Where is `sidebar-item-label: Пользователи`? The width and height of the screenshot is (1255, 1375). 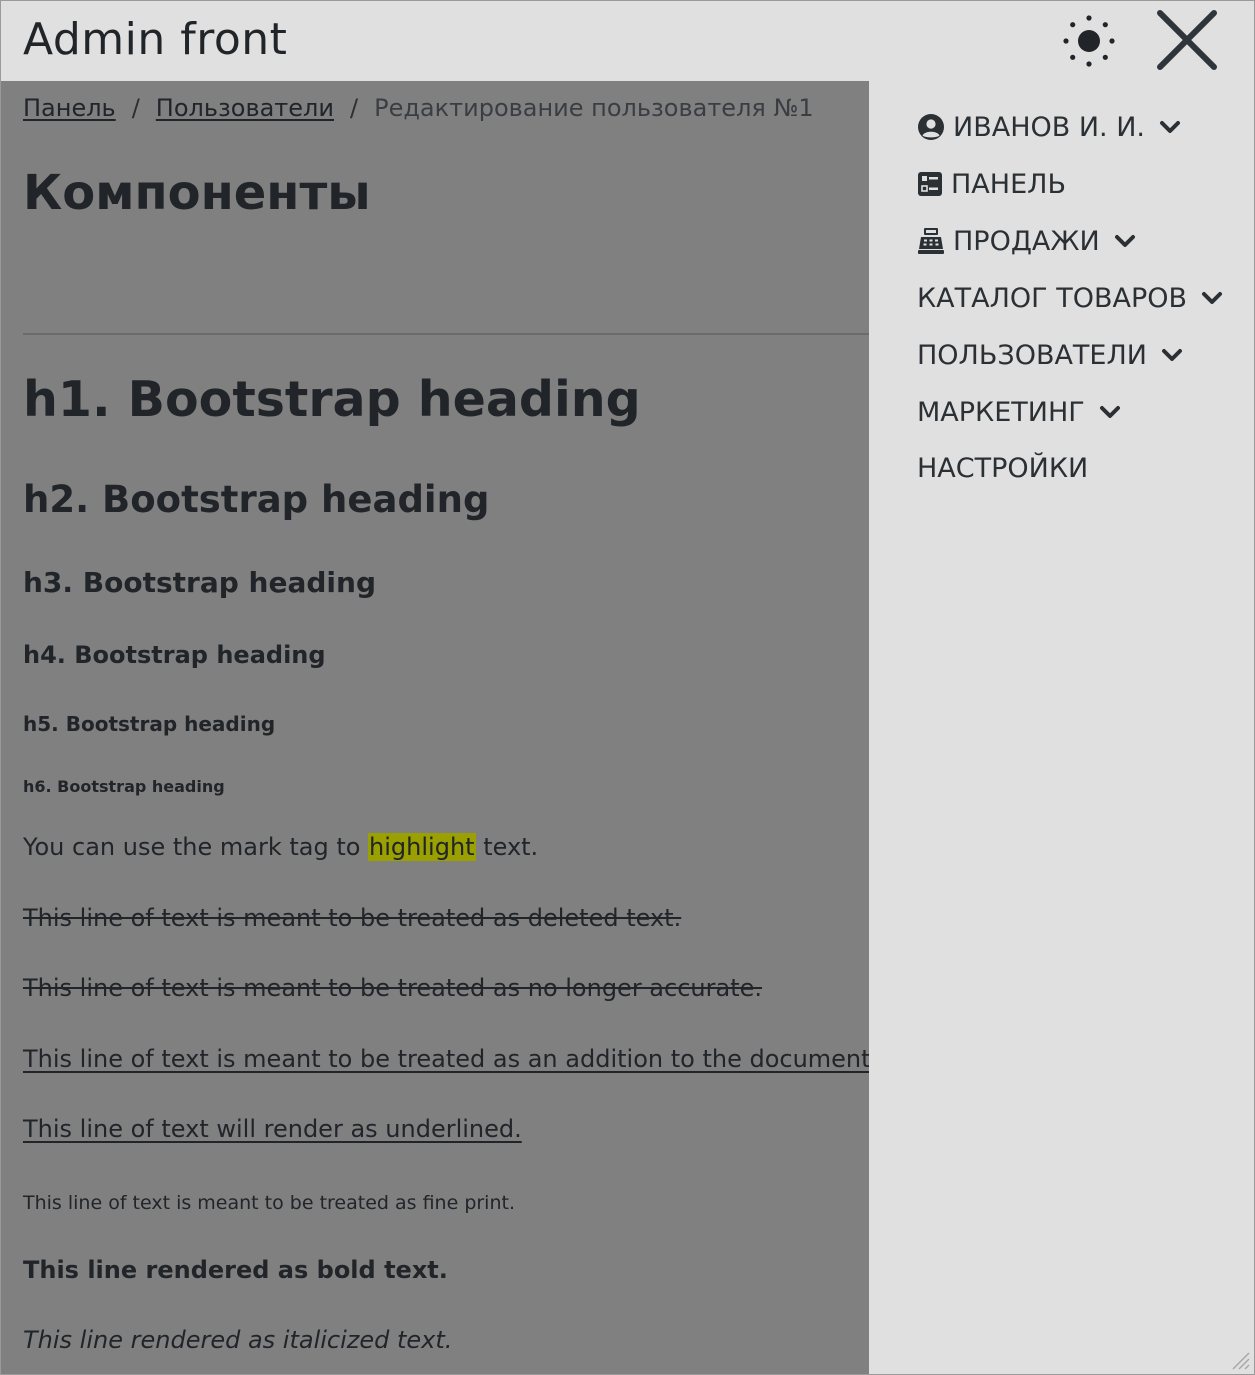 sidebar-item-label: Пользователи is located at coordinates (1032, 355).